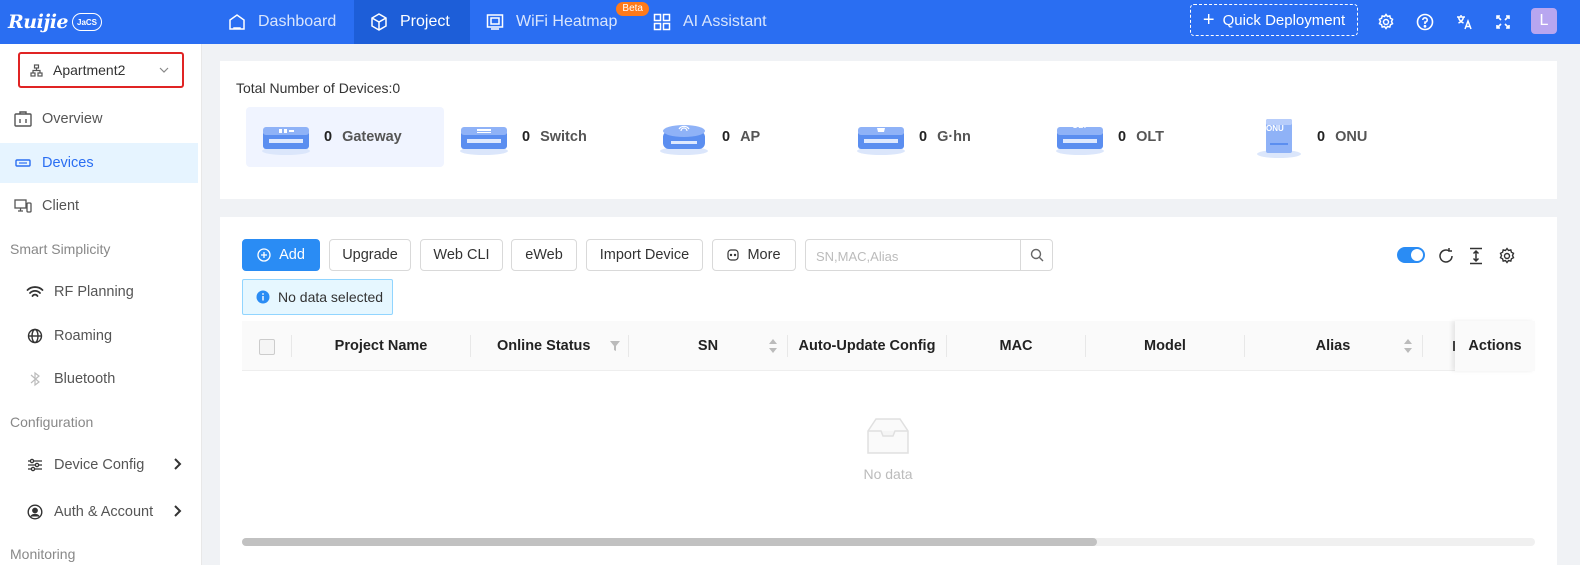  What do you see at coordinates (954, 137) in the screenshot?
I see `ghn-label: G·hn` at bounding box center [954, 137].